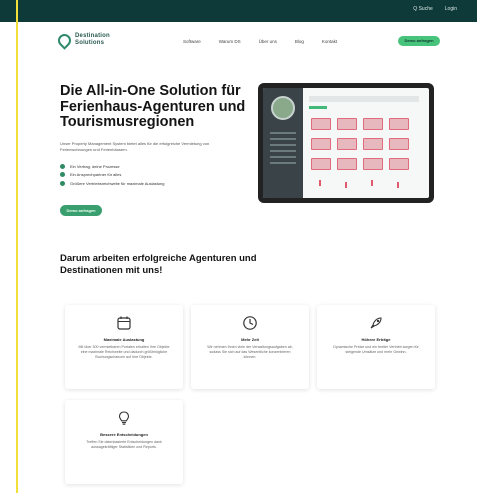 The height and width of the screenshot is (493, 477). What do you see at coordinates (283, 108) in the screenshot?
I see `avatar` at bounding box center [283, 108].